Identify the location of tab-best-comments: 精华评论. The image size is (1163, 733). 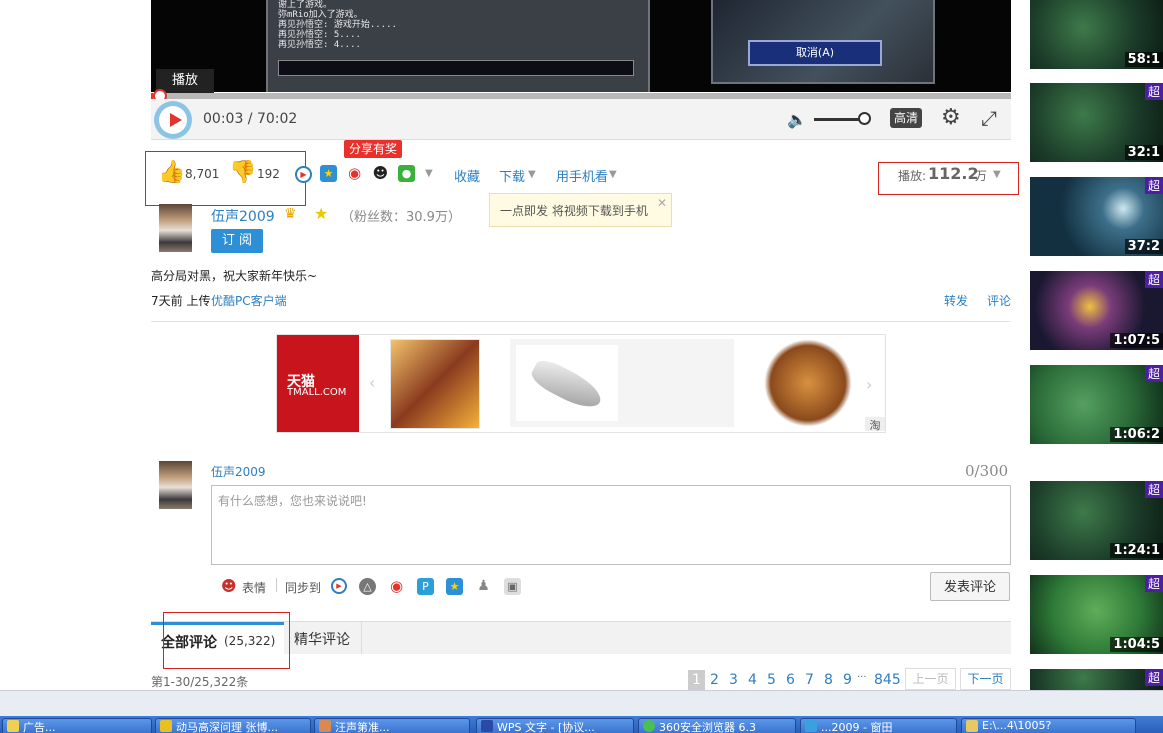
(323, 638).